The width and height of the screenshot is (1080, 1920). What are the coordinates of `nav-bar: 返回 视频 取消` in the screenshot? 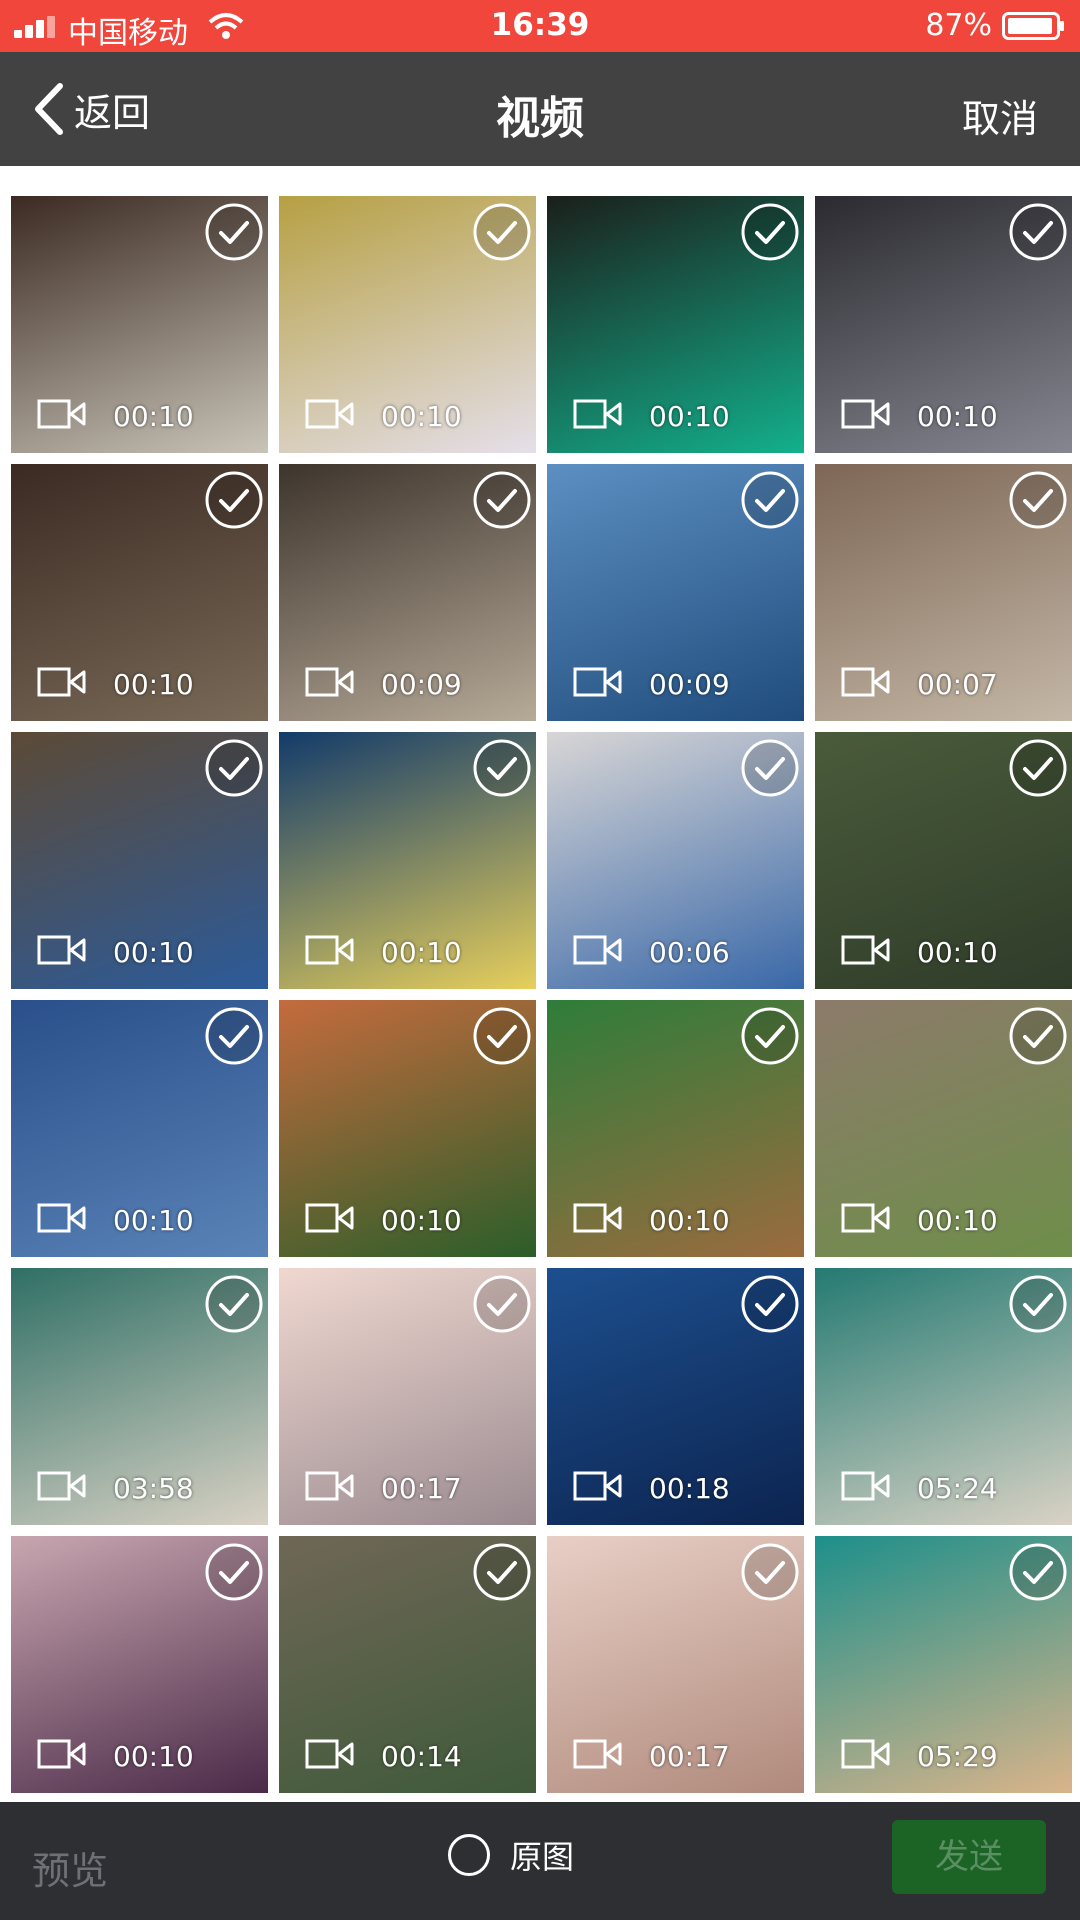 It's located at (540, 109).